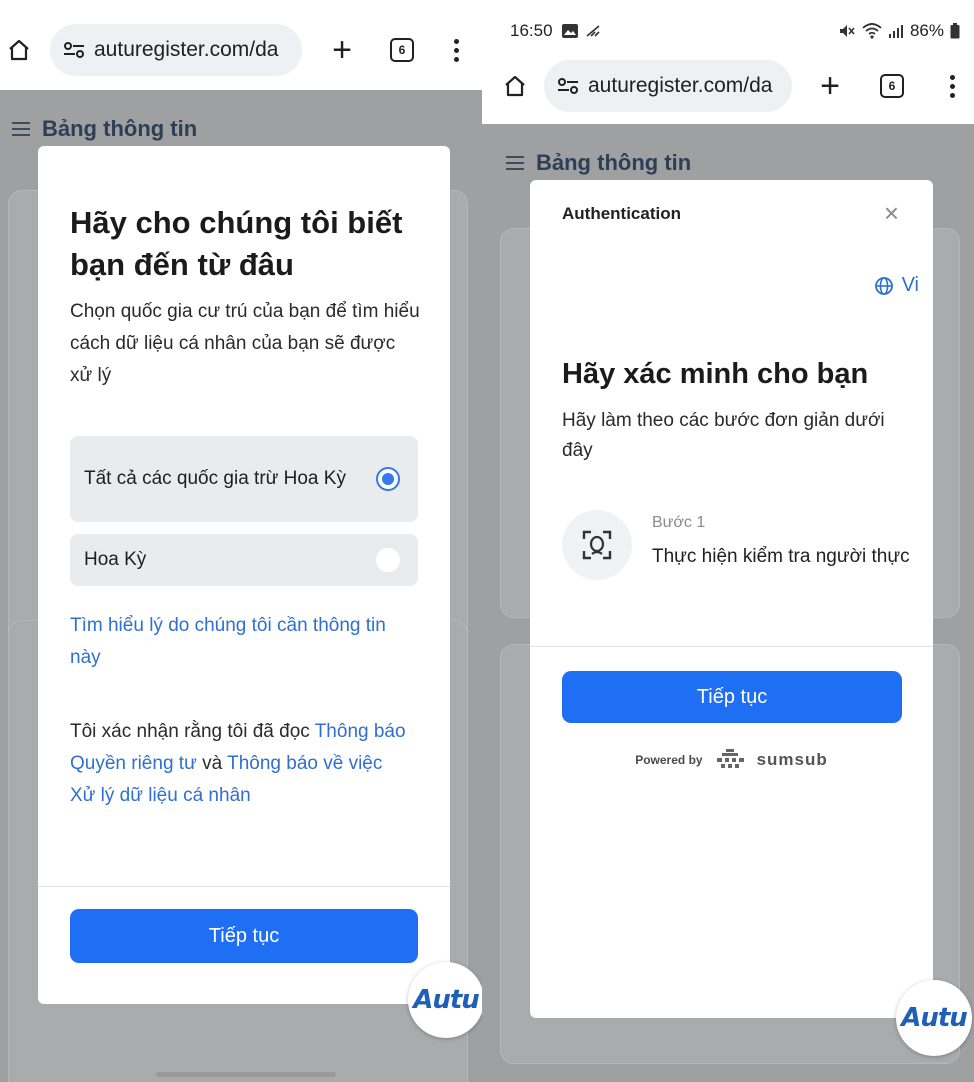  What do you see at coordinates (679, 522) in the screenshot?
I see `step-label: Bước 1` at bounding box center [679, 522].